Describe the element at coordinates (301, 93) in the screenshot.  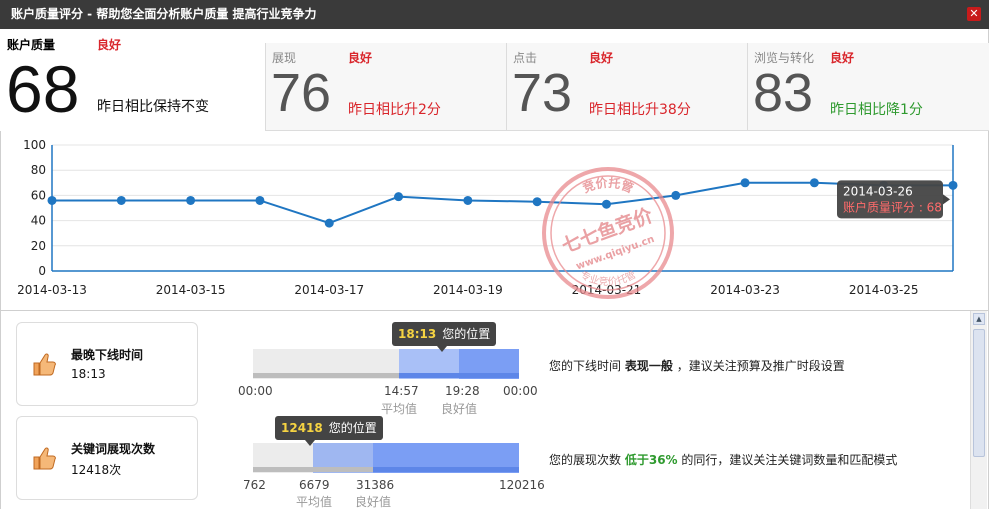
I see `score-card-value: 76` at that location.